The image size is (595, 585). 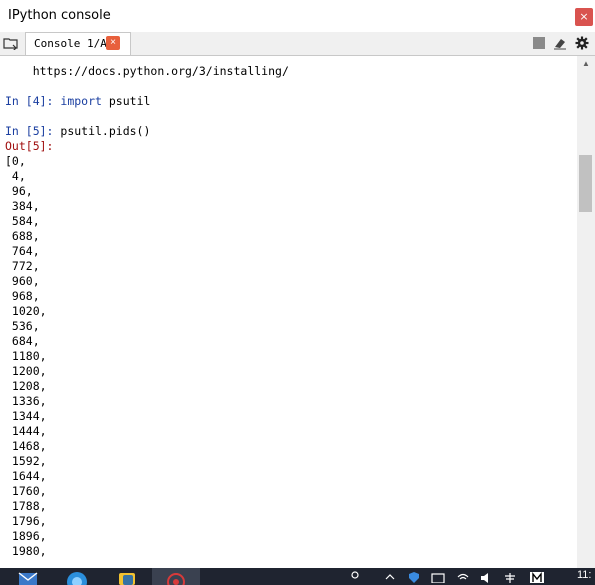 I want to click on cut-off-line, so click(x=8, y=59).